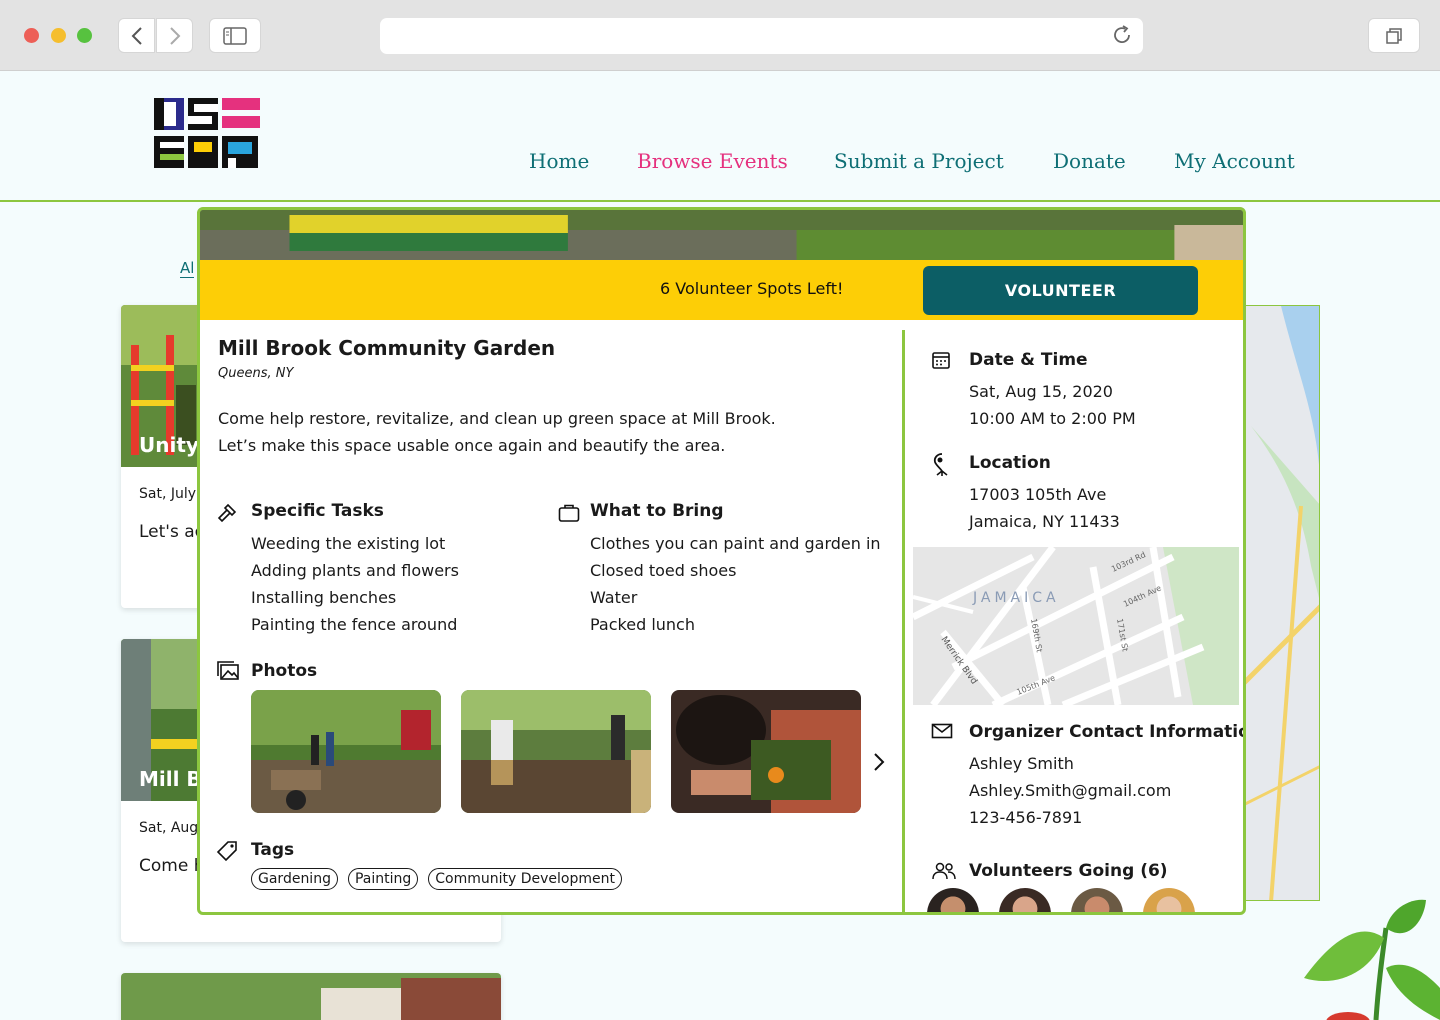 The width and height of the screenshot is (1440, 1020). What do you see at coordinates (752, 288) in the screenshot?
I see `spots-left-text: 6 Volunteer Spots Left!` at bounding box center [752, 288].